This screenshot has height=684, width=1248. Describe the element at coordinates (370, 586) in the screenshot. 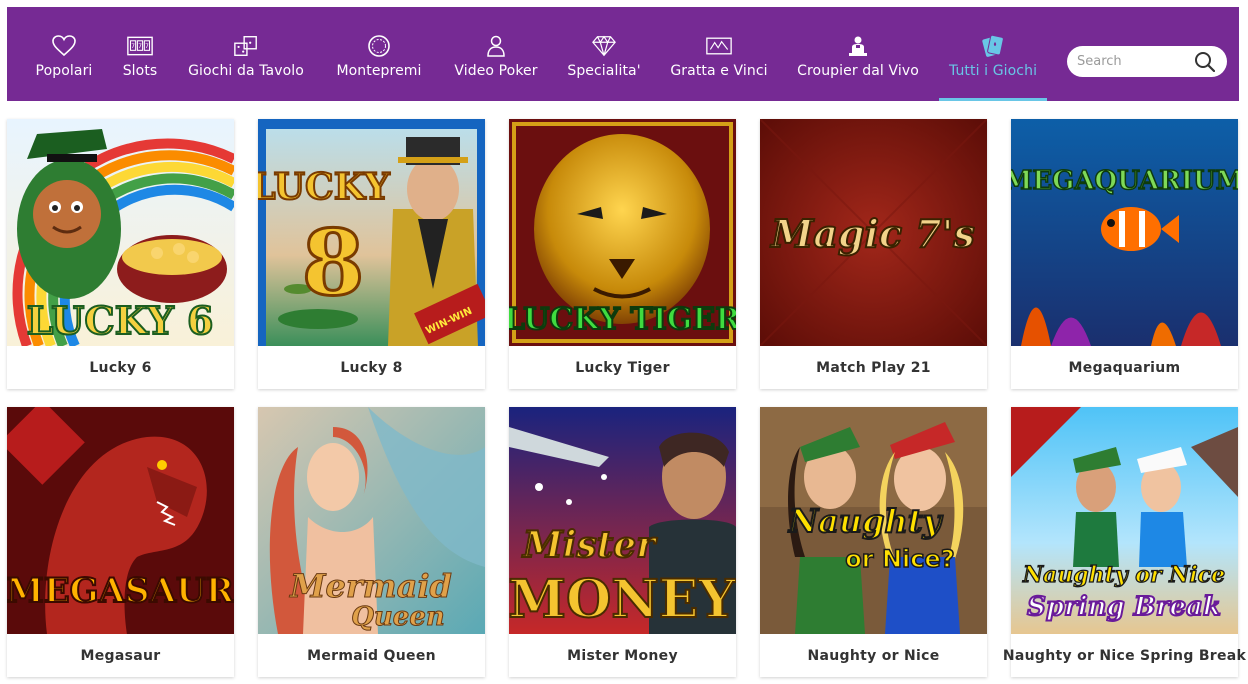

I see `svg-text: Mermaid` at that location.